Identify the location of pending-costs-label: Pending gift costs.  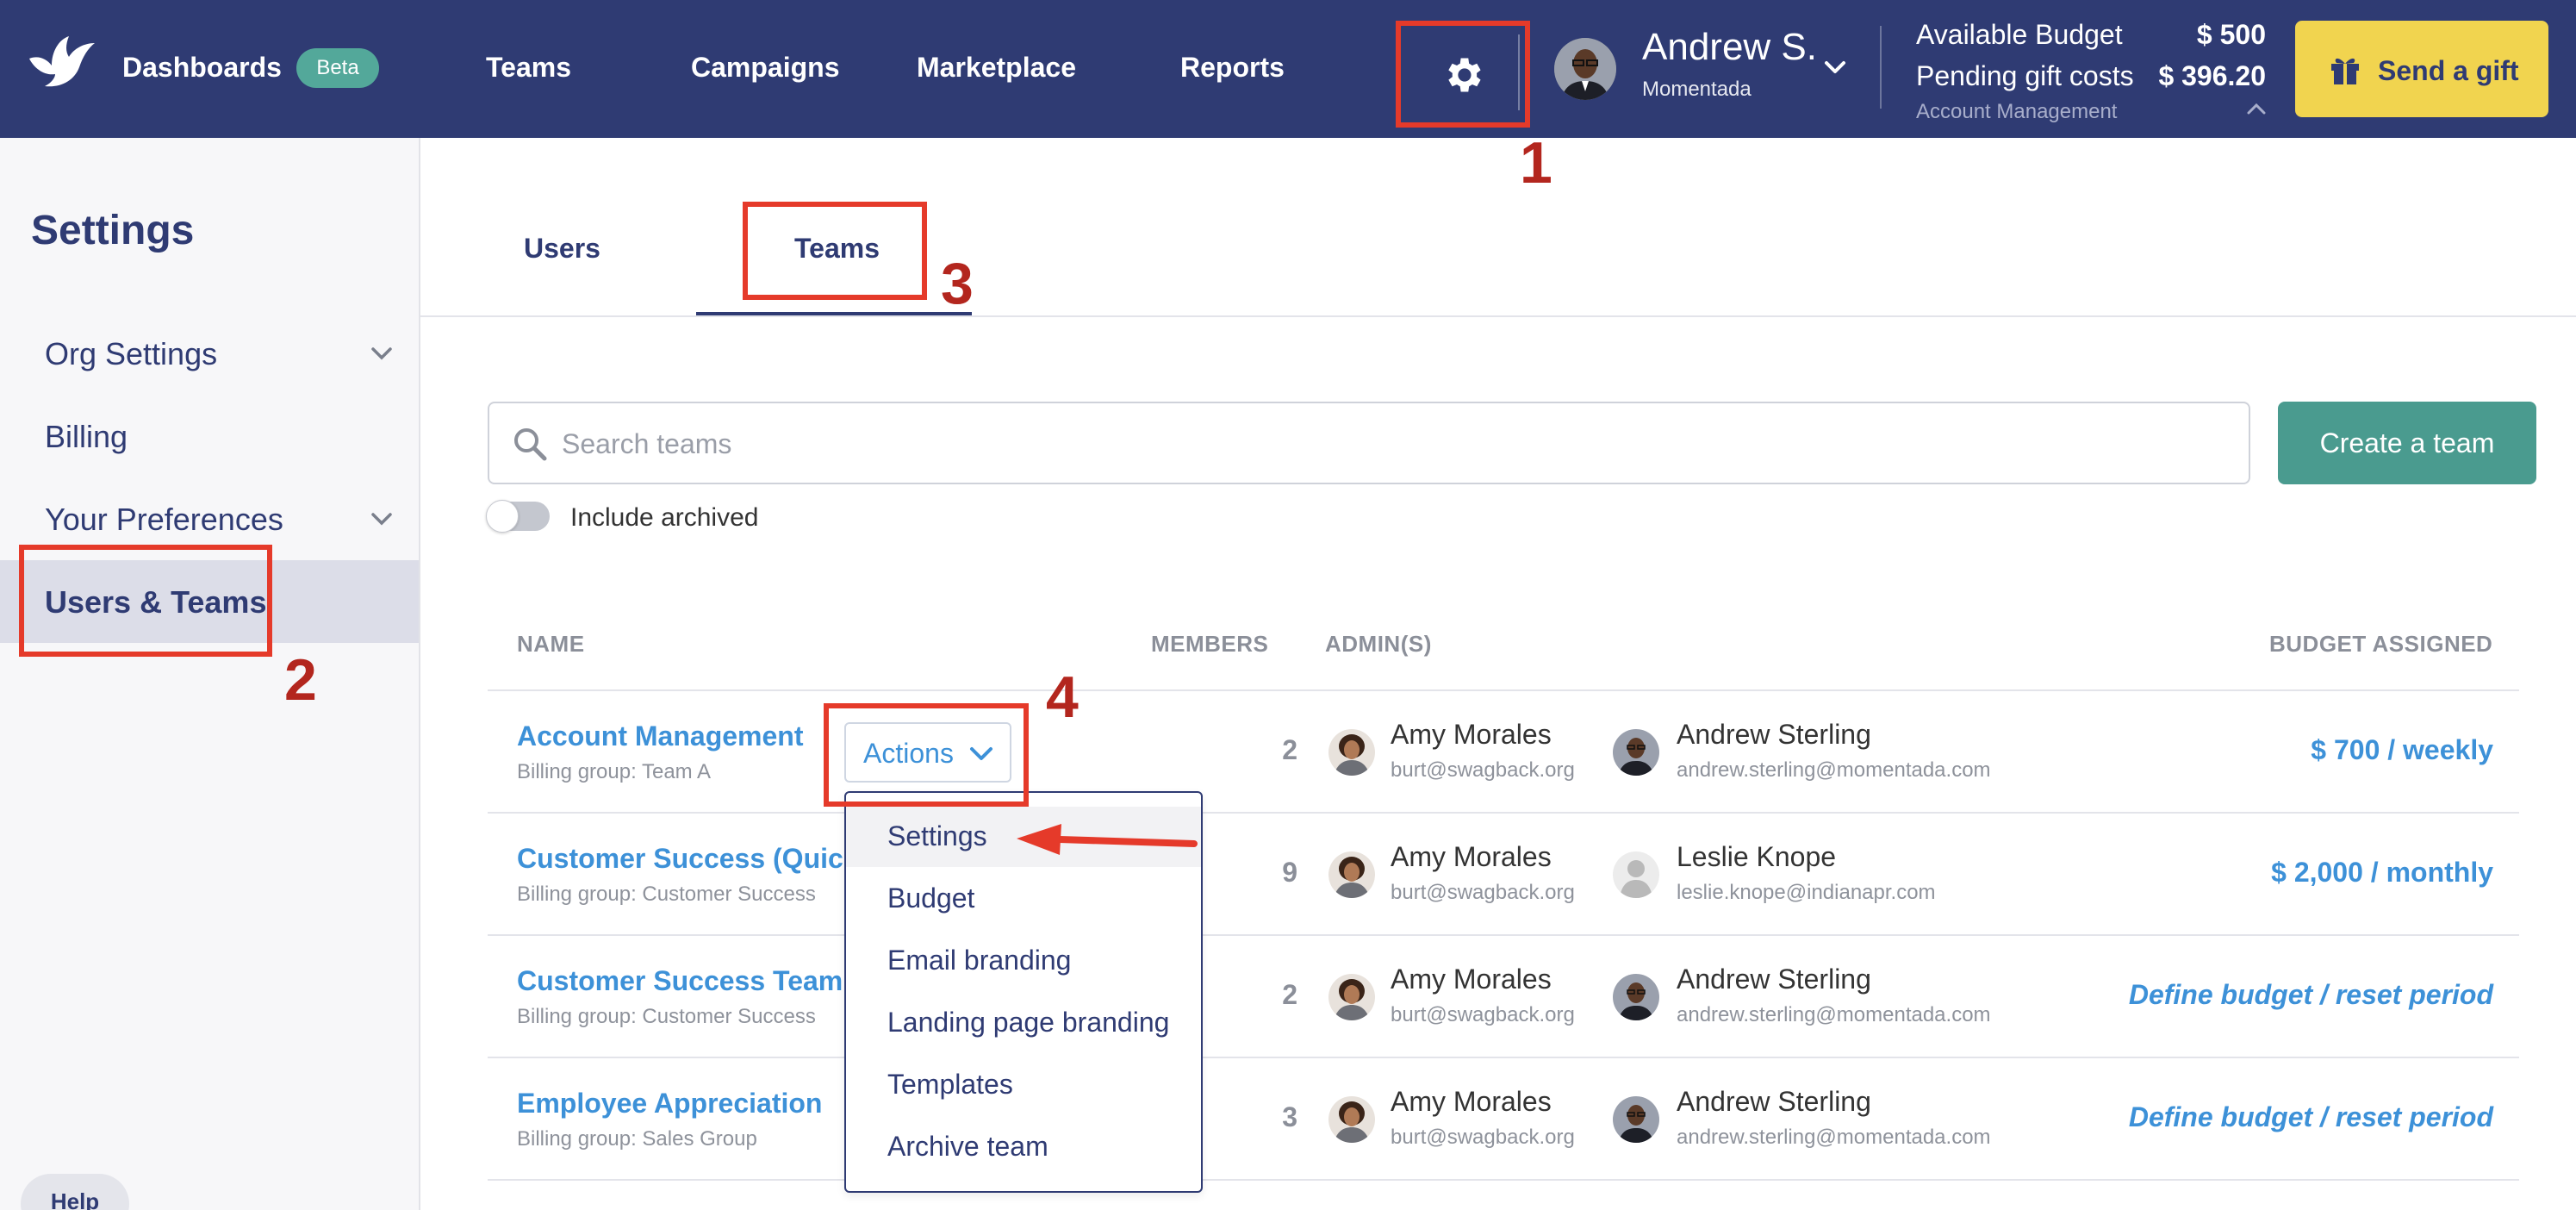
(2025, 75).